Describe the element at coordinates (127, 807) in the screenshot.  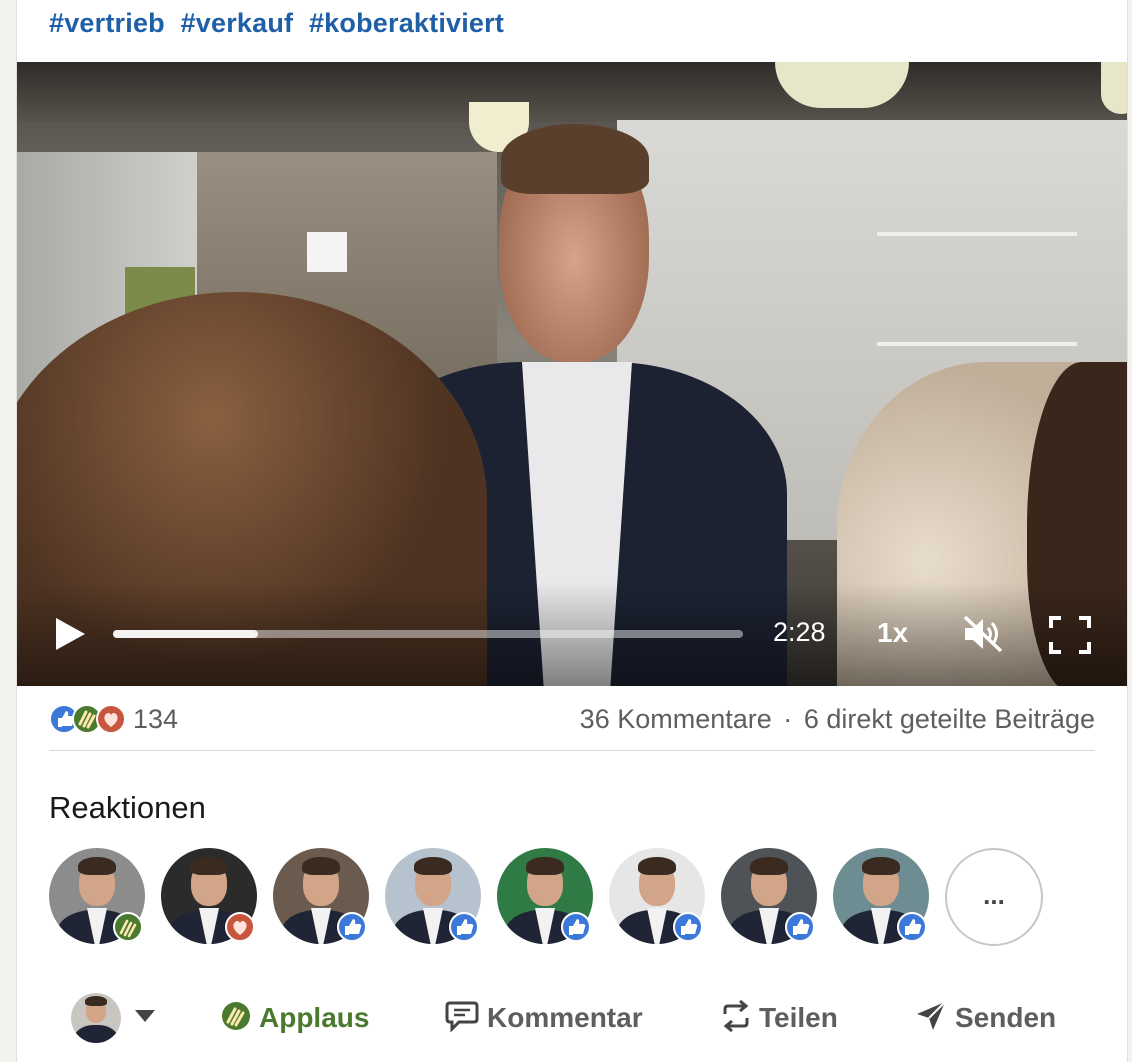
I see `reactions-heading: Reaktionen` at that location.